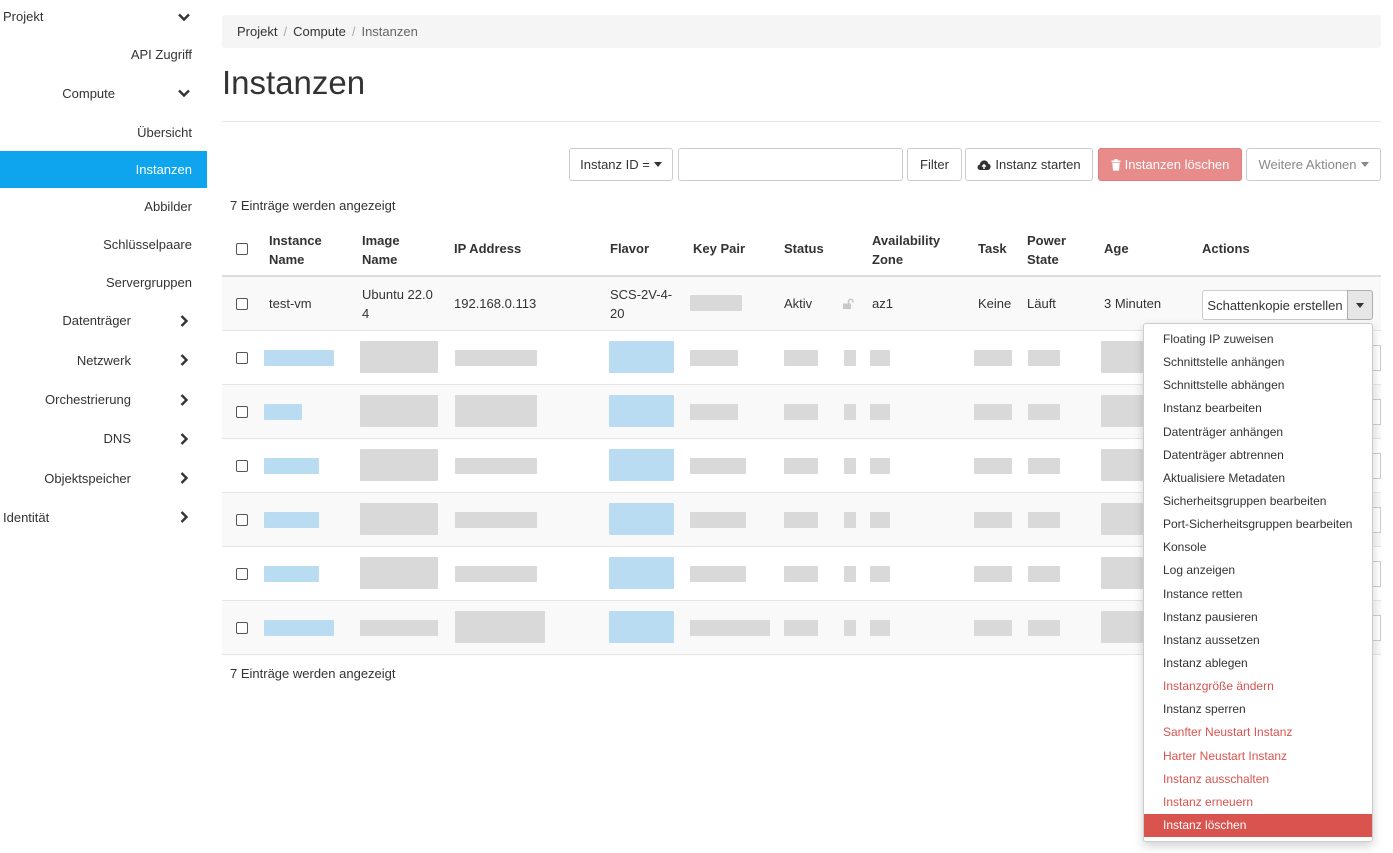 This screenshot has height=853, width=1393. Describe the element at coordinates (96, 320) in the screenshot. I see `sidebar-item-label: Datenträger` at that location.